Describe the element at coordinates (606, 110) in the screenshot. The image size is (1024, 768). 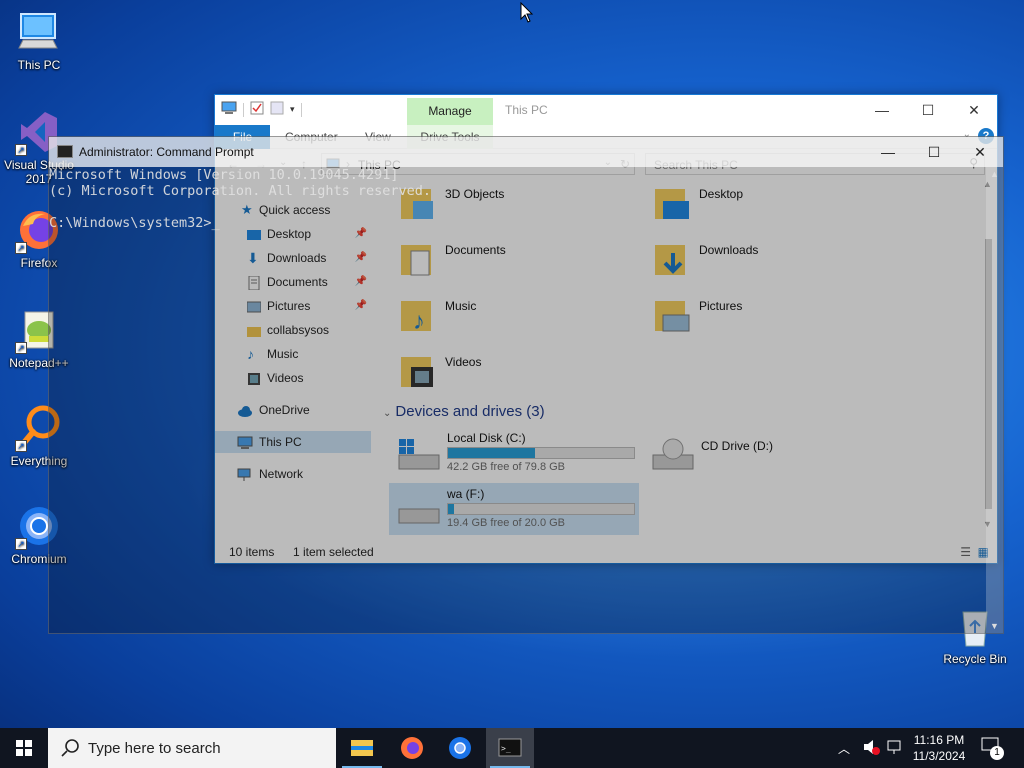
I see `explorer-titlebar: ▾ Manage This PC — ☐ ✕` at that location.